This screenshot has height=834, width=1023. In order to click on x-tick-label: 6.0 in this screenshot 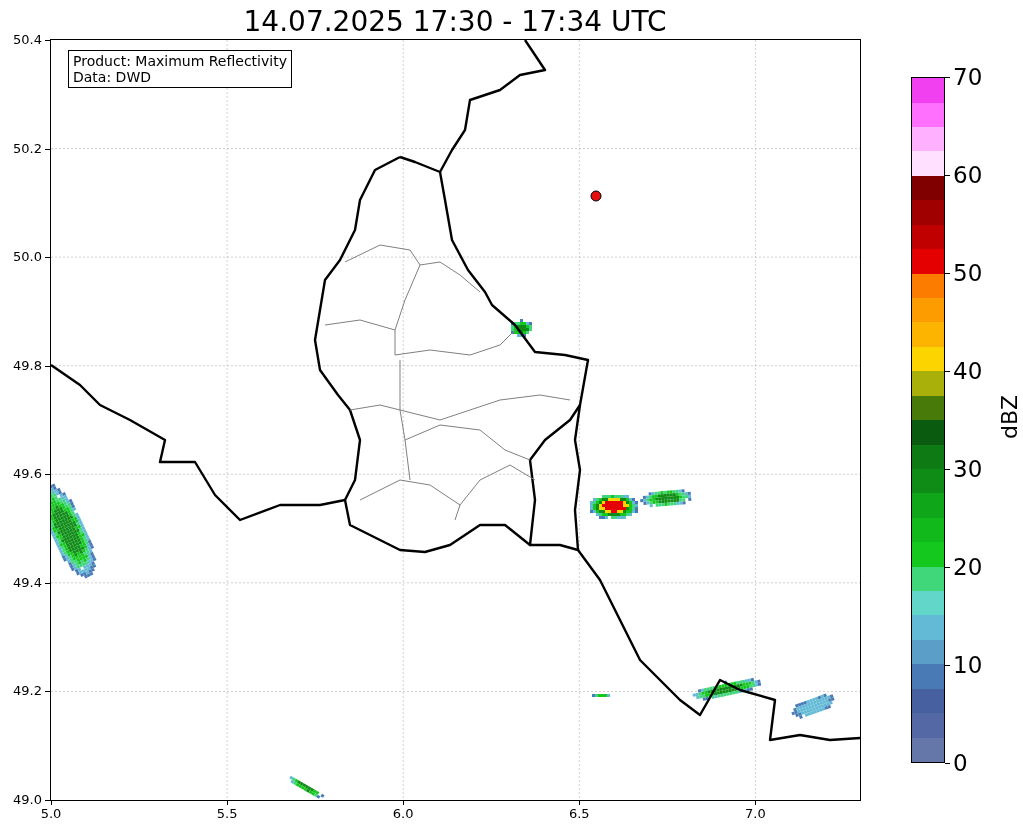, I will do `click(403, 814)`.